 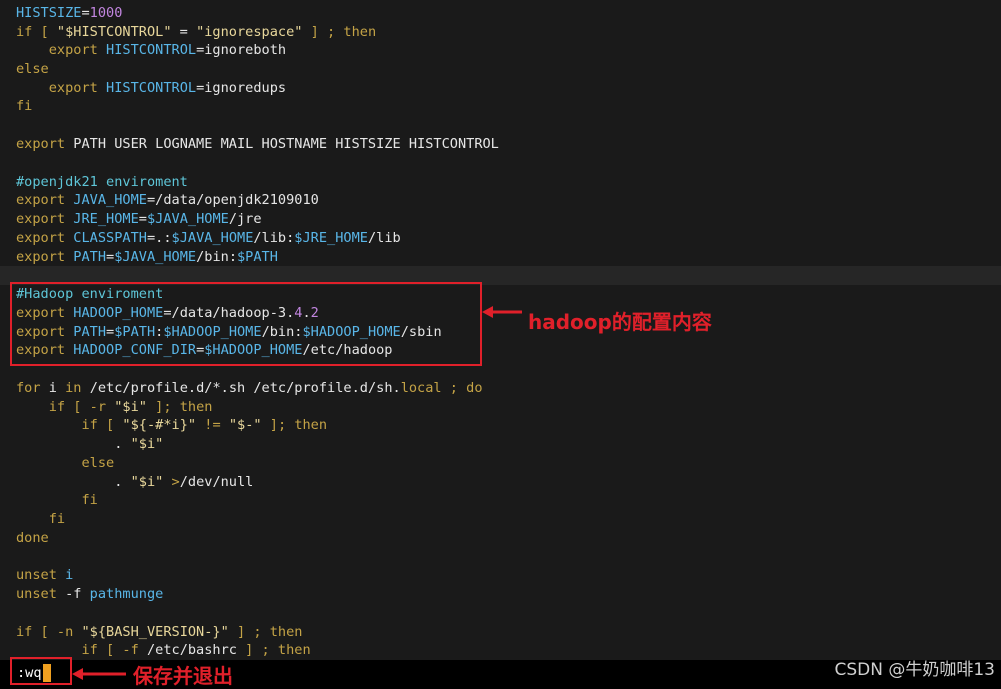 I want to click on code-line: unset i, so click(x=45, y=575).